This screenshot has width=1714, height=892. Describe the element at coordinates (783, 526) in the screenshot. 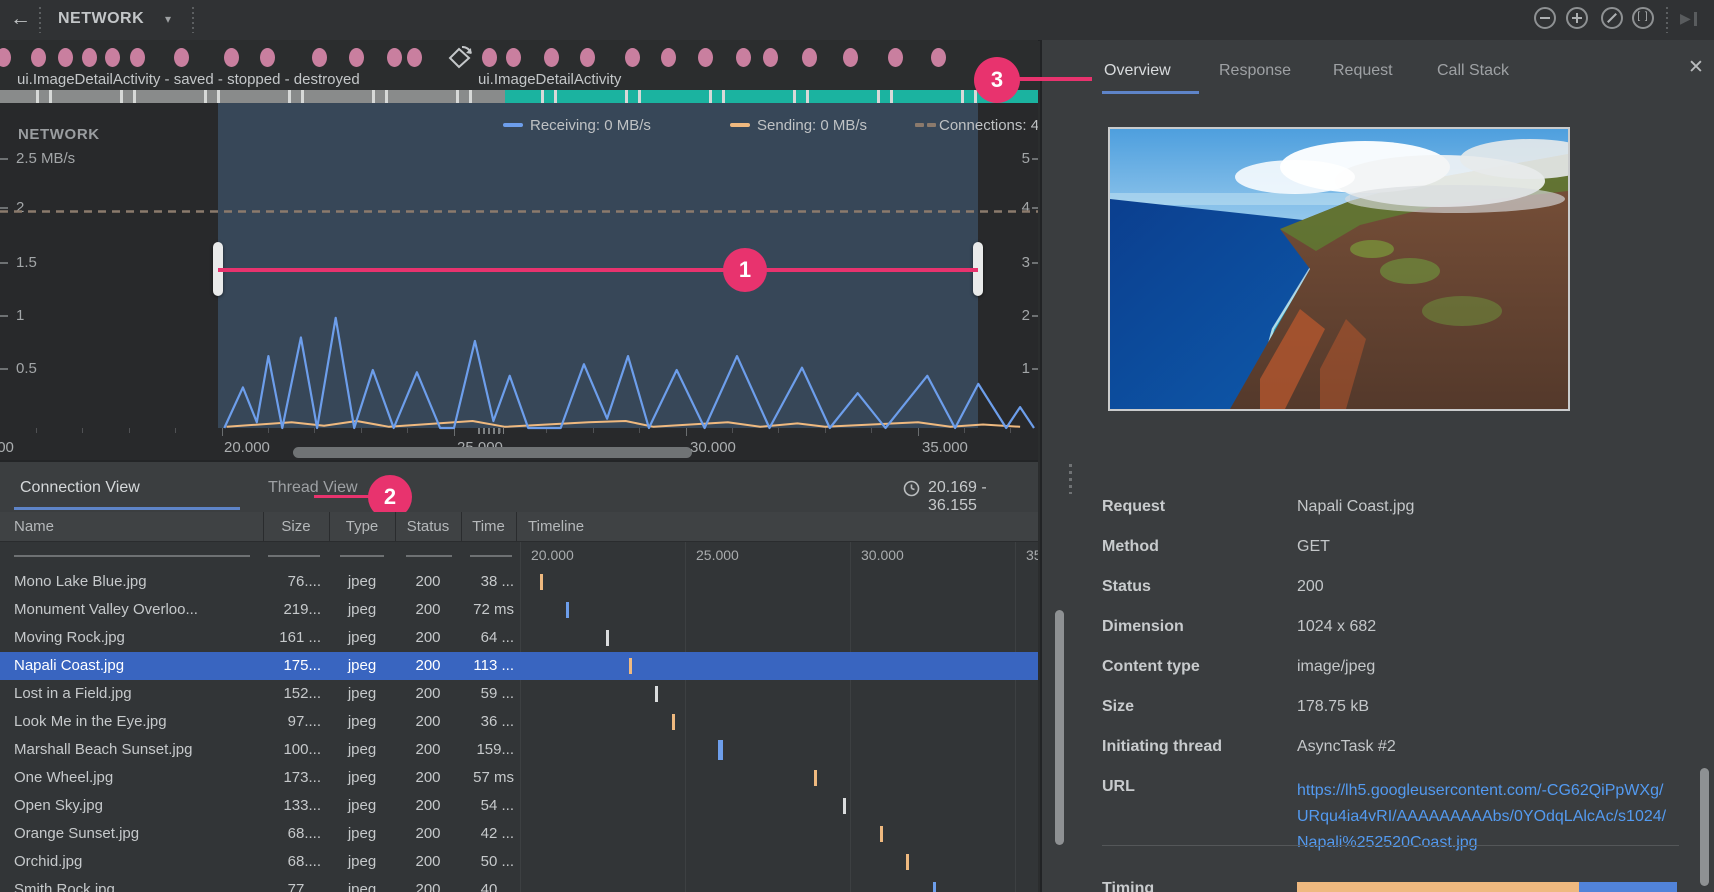

I see `column-header-timeline: Timeline` at that location.